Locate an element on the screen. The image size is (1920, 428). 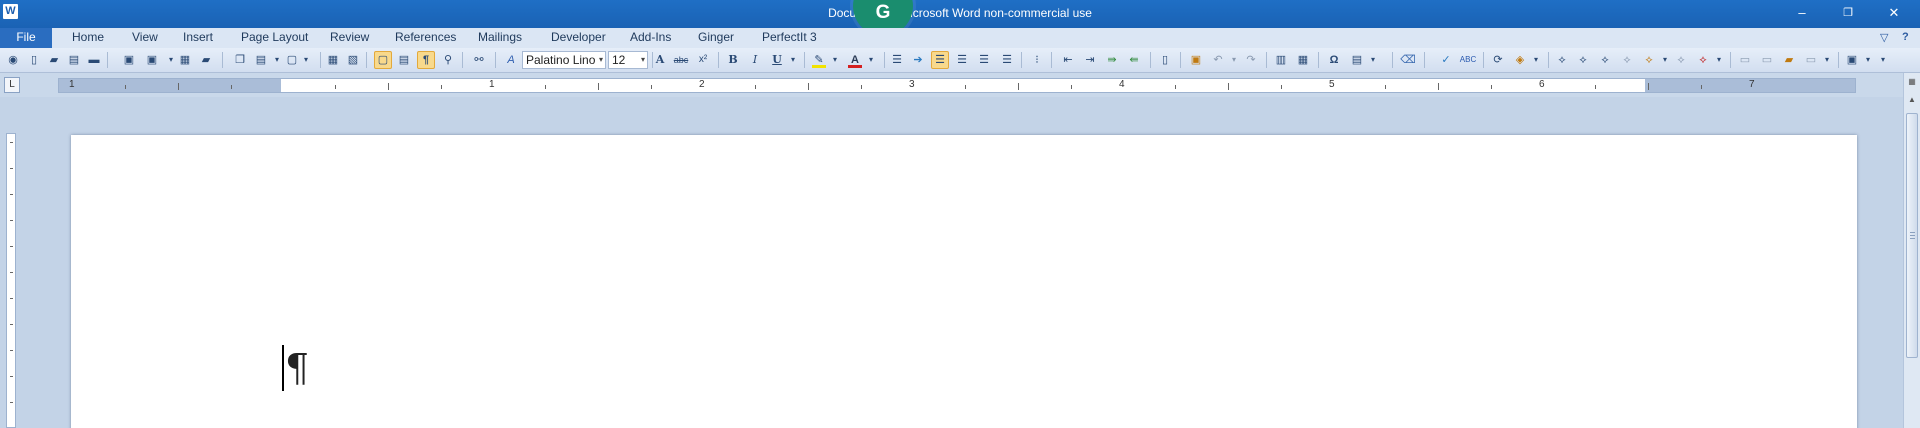
font-color-dropdown-icon: ▾ is located at coordinates (871, 60).